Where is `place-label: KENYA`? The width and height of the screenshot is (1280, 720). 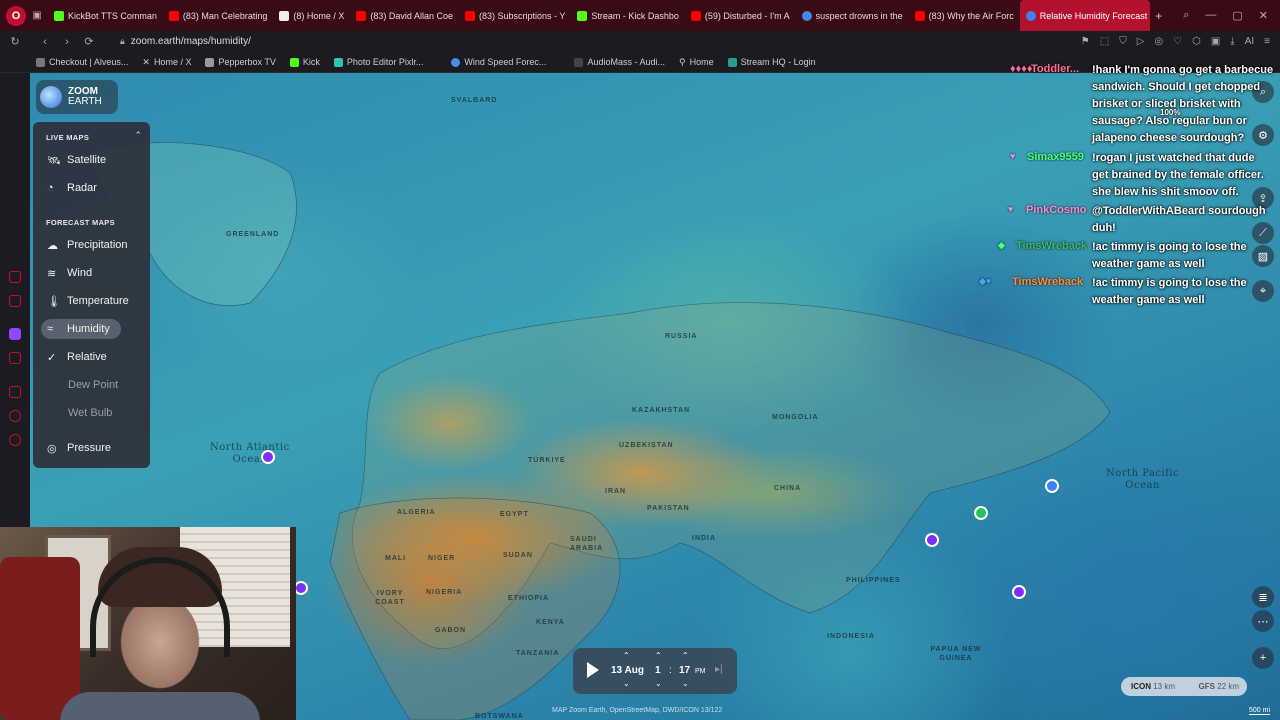 place-label: KENYA is located at coordinates (550, 622).